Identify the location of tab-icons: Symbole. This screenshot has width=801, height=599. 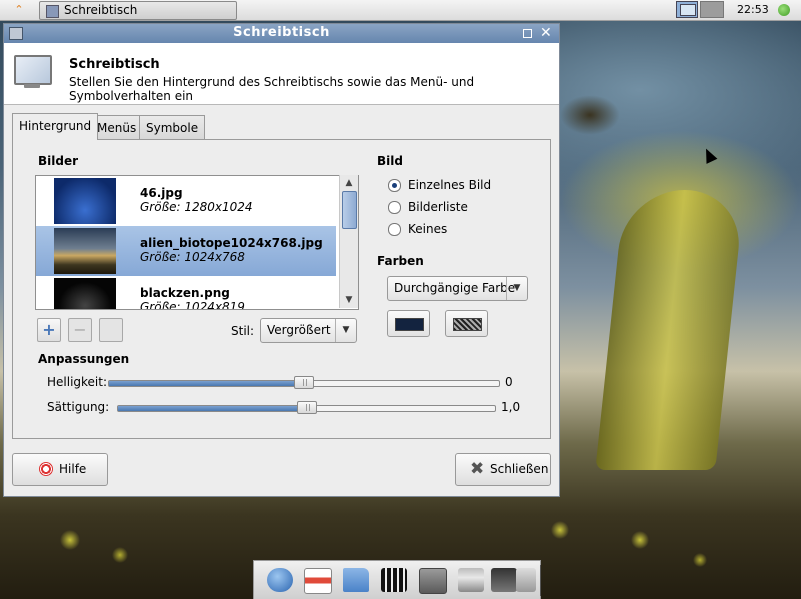
(172, 127).